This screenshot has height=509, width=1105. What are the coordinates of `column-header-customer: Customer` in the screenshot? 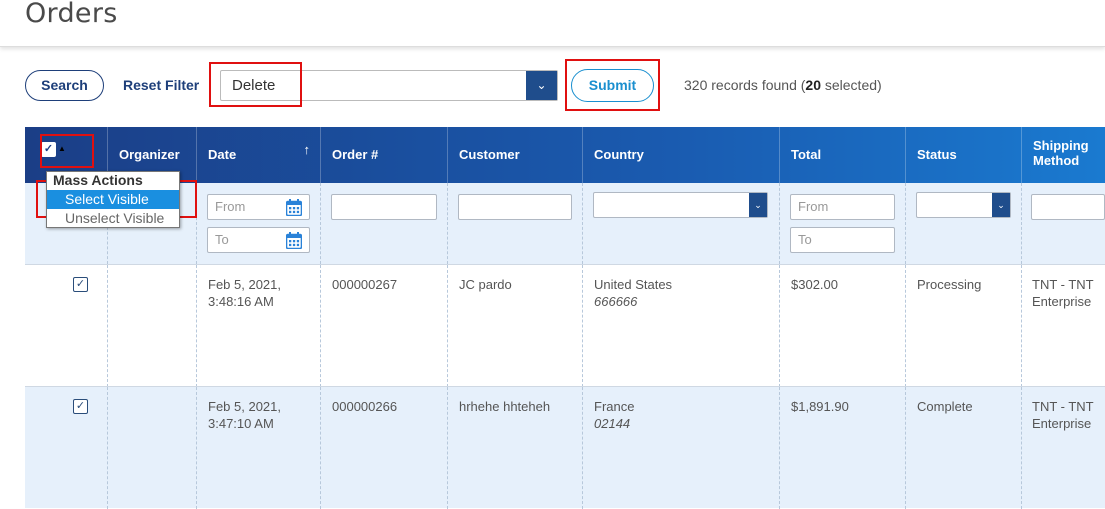 It's located at (515, 155).